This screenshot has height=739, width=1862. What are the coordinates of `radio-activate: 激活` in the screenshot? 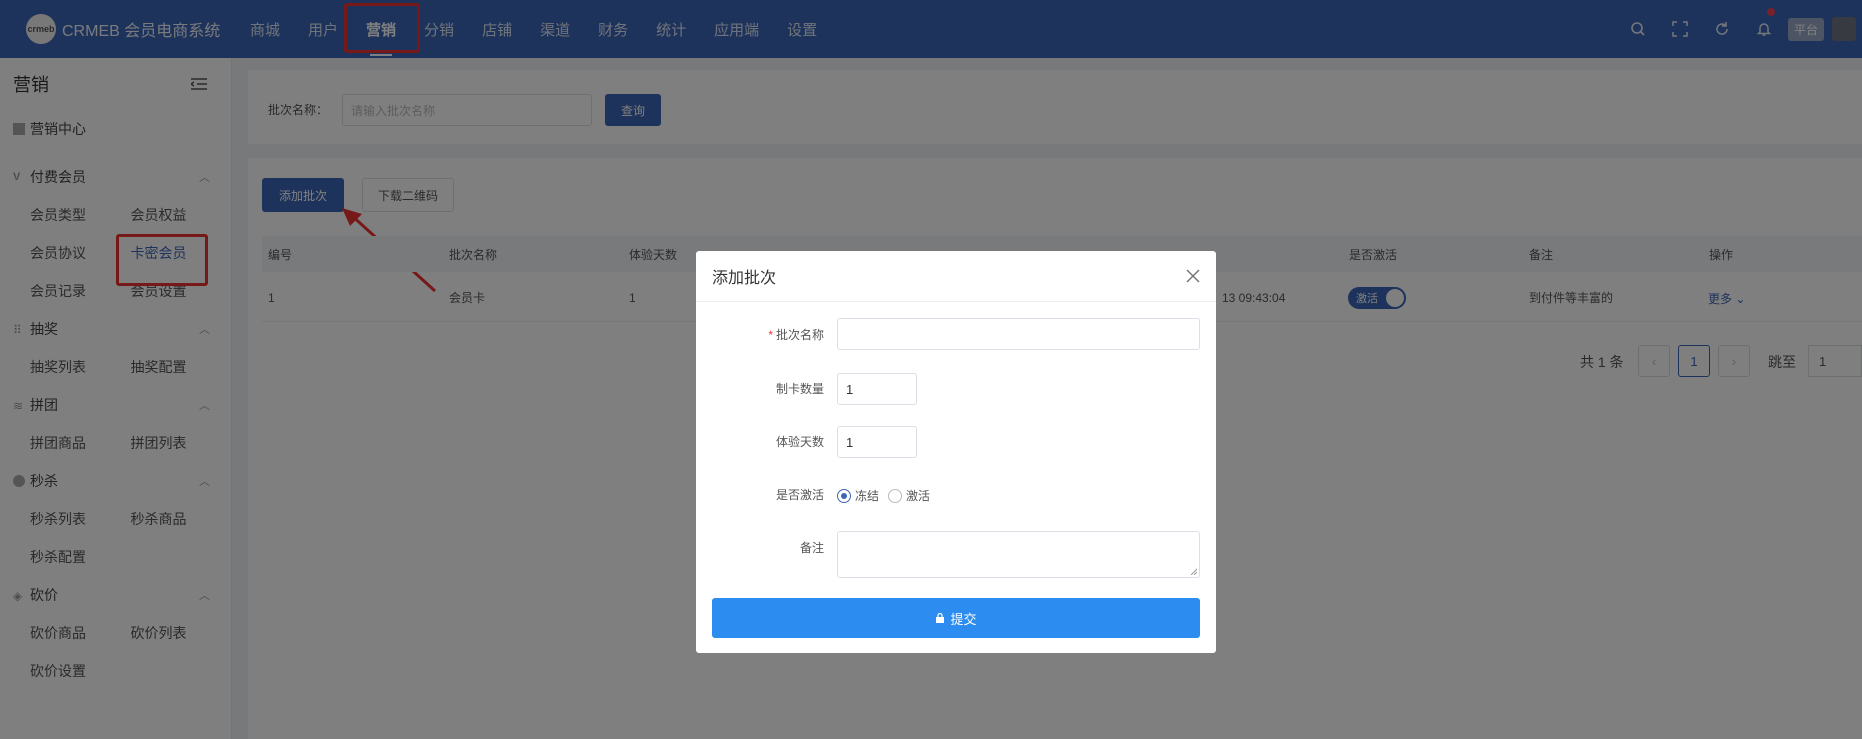 It's located at (909, 495).